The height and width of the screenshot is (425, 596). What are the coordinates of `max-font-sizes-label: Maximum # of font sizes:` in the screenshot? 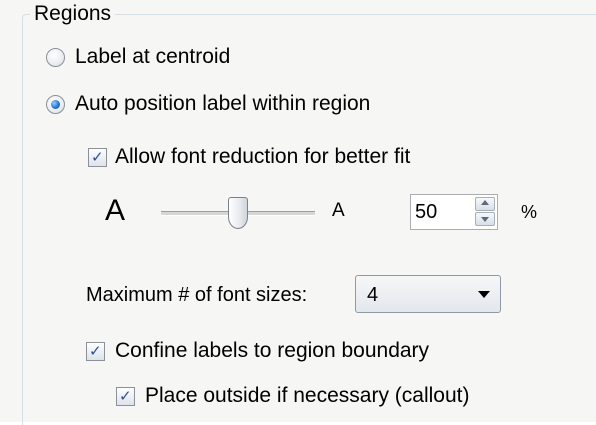 It's located at (197, 295).